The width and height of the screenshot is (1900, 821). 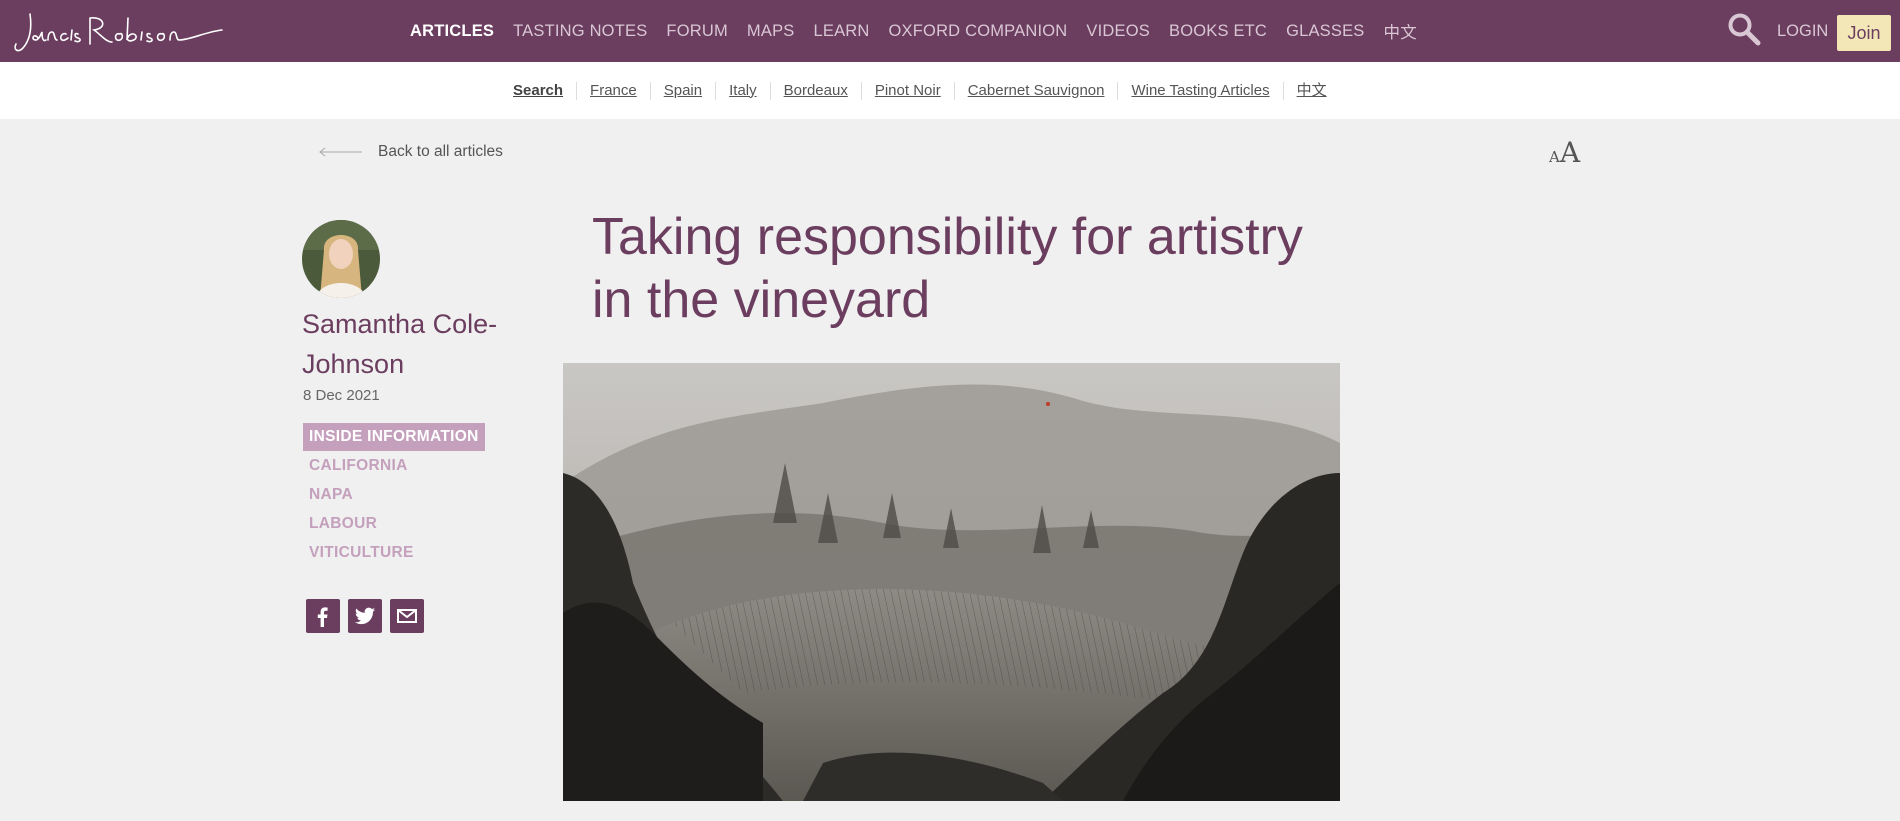 I want to click on nav-books-etc: BOOKS ETC, so click(x=1218, y=31).